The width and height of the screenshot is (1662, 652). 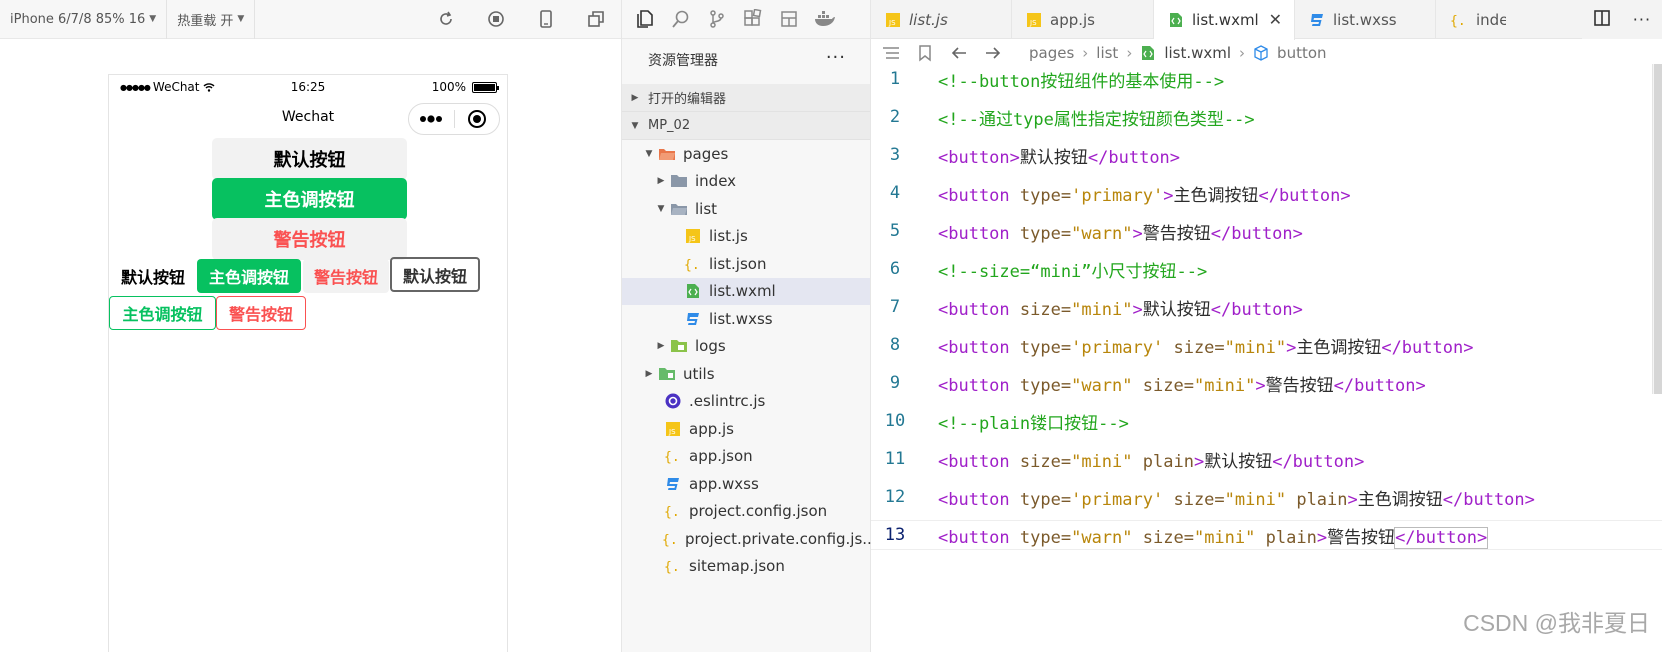 I want to click on tree-label: project.config.json, so click(x=758, y=511).